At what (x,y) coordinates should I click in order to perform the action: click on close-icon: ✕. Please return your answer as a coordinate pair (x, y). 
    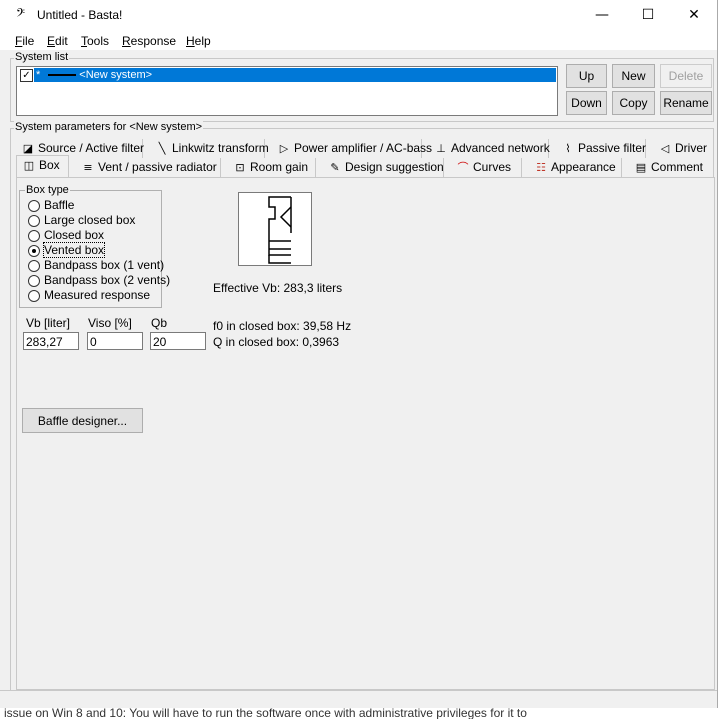
    Looking at the image, I should click on (694, 15).